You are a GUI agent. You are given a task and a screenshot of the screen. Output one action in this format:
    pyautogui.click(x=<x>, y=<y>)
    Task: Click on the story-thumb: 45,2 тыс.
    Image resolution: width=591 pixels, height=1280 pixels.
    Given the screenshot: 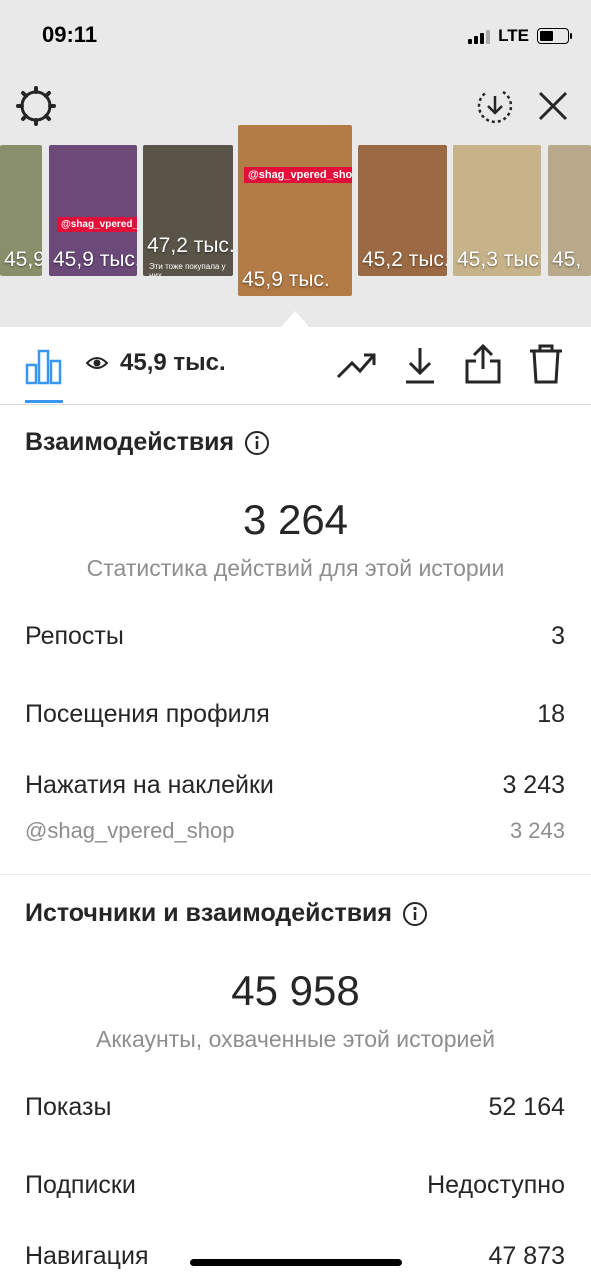 What is the action you would take?
    pyautogui.click(x=402, y=210)
    